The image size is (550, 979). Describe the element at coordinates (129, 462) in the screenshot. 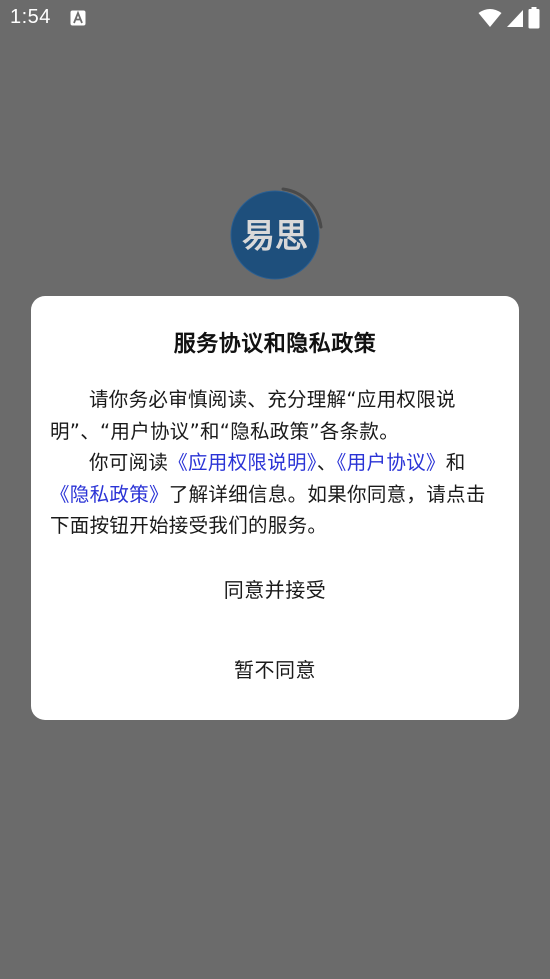

I see `paragraph-2-prefix: 你可阅读` at that location.